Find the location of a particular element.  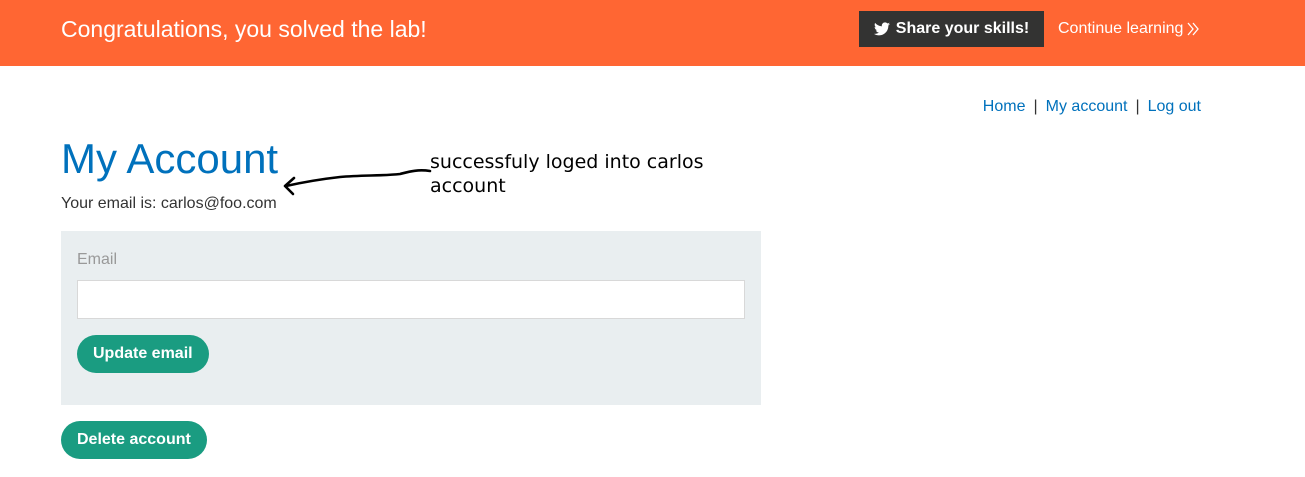

twitter-icon is located at coordinates (881, 29).